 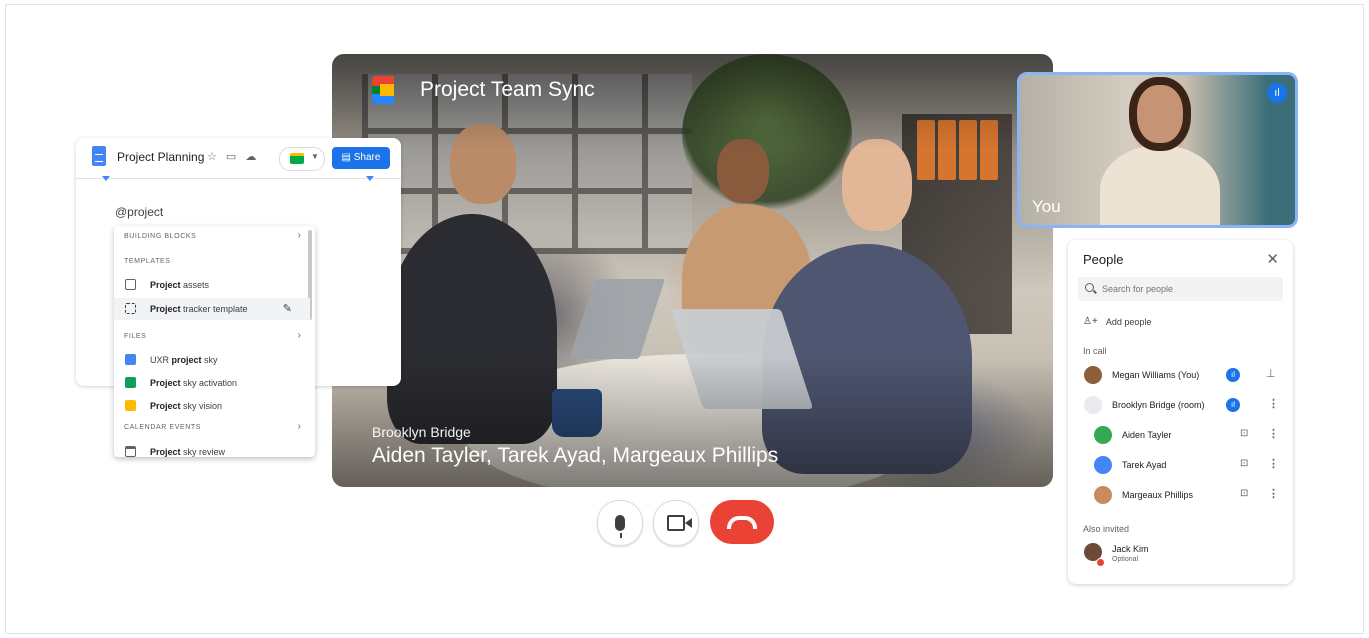 I want to click on camera-button, so click(x=676, y=523).